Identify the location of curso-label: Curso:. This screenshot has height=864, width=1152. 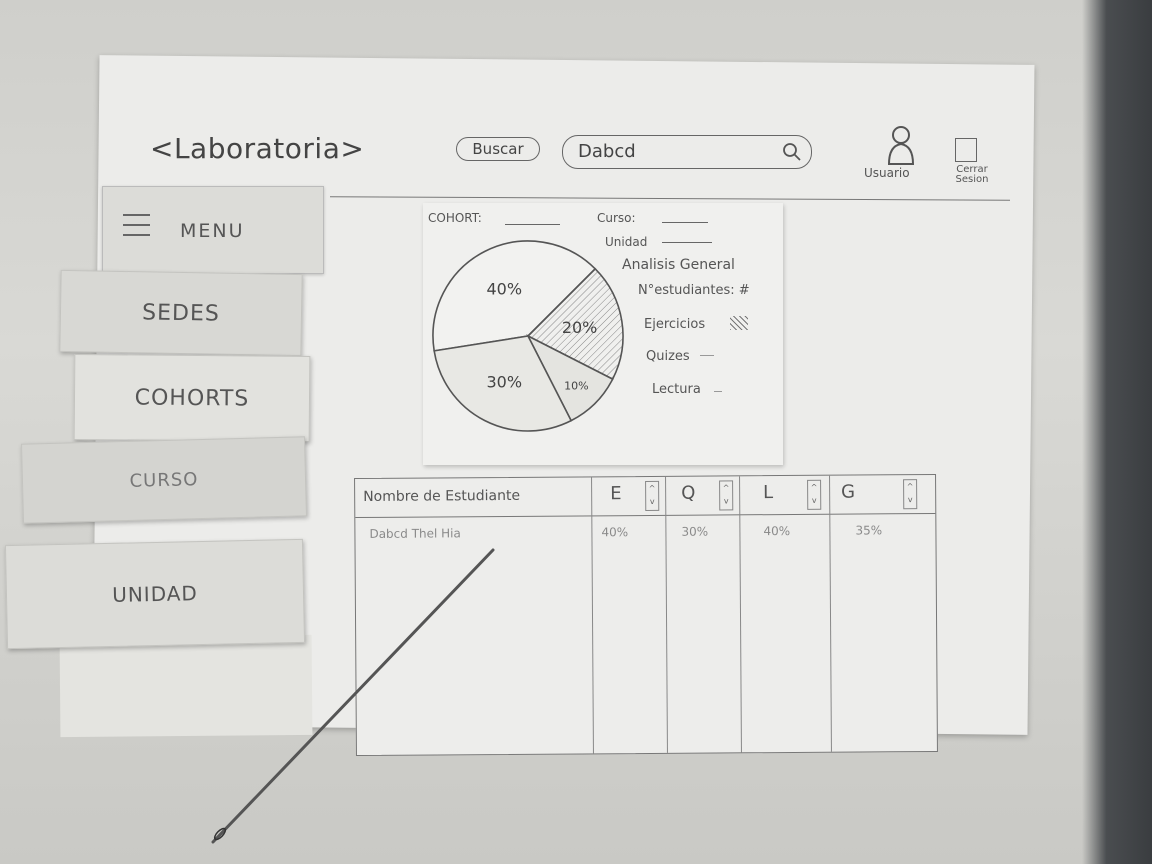
(616, 218).